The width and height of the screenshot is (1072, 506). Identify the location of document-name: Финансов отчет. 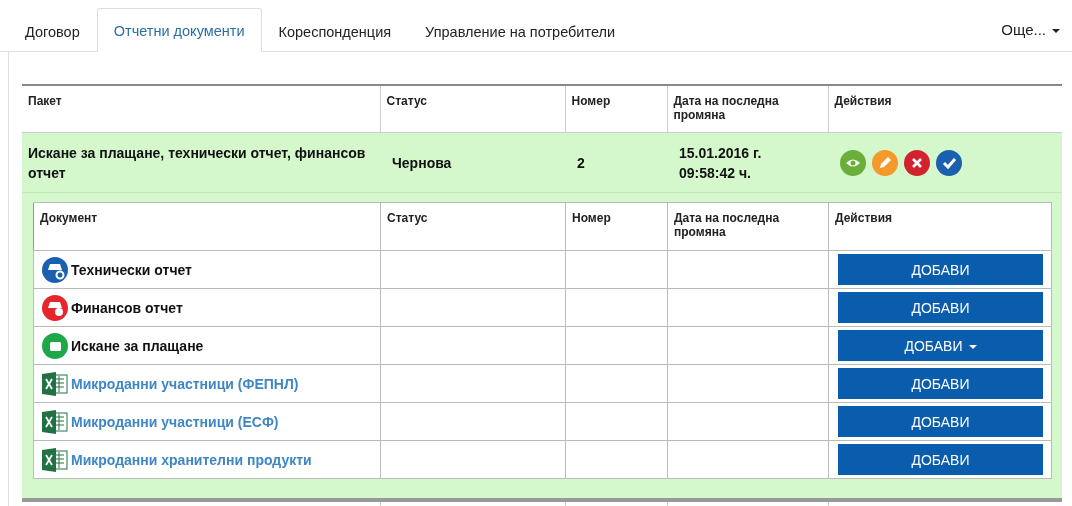
(127, 307).